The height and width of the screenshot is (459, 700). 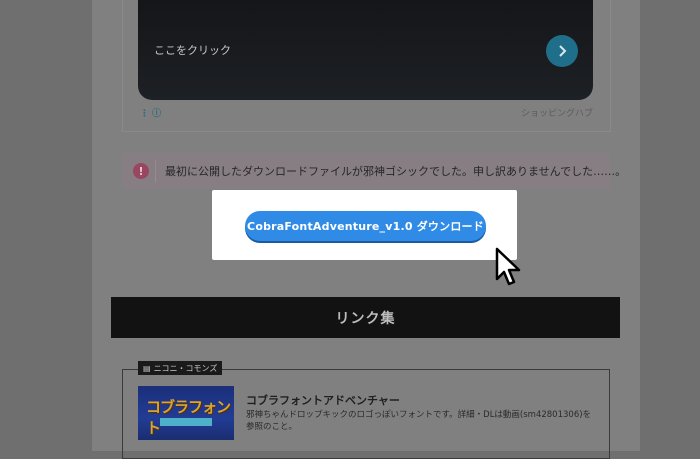 What do you see at coordinates (323, 400) in the screenshot?
I see `link-title: コブラフォントアドベンチャー` at bounding box center [323, 400].